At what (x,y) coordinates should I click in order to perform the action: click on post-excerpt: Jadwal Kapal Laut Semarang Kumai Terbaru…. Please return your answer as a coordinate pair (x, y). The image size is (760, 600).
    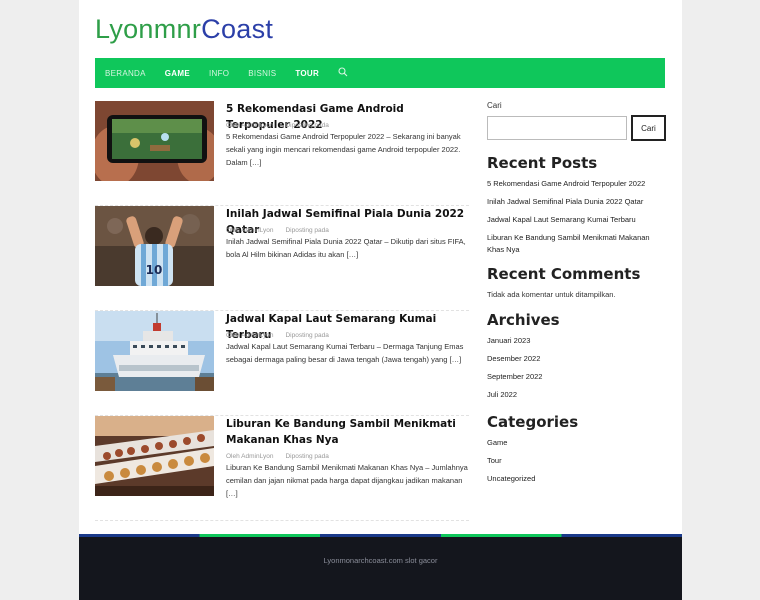
    Looking at the image, I should click on (345, 353).